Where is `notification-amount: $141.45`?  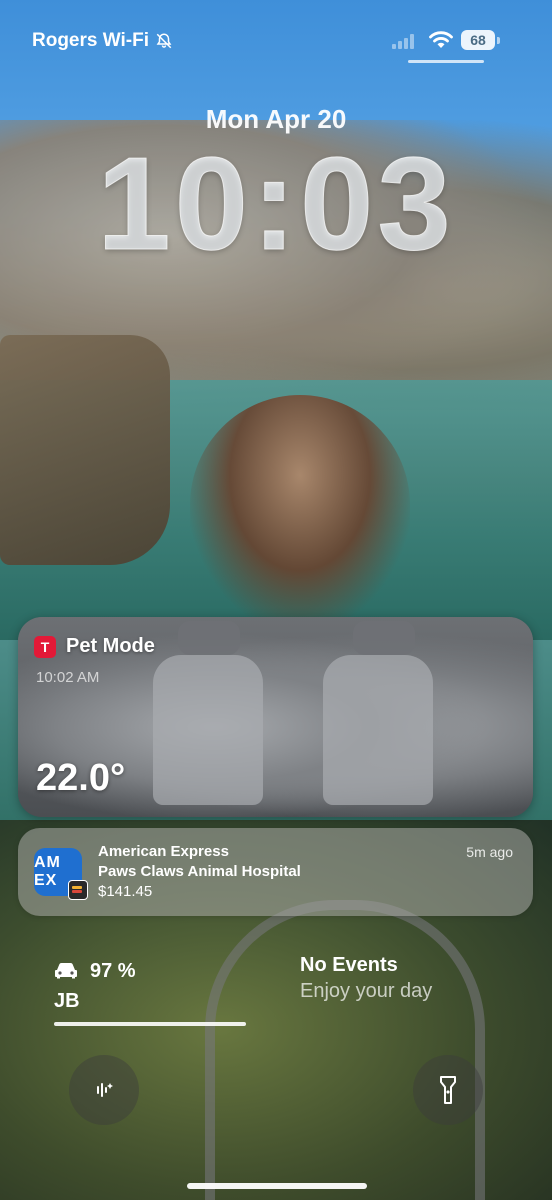 notification-amount: $141.45 is located at coordinates (125, 891).